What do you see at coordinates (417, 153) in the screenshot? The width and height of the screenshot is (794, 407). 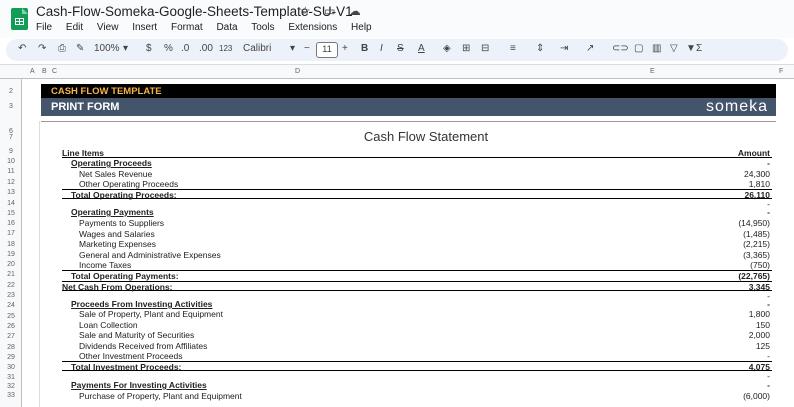 I see `table-header-row: Line Items Amount` at bounding box center [417, 153].